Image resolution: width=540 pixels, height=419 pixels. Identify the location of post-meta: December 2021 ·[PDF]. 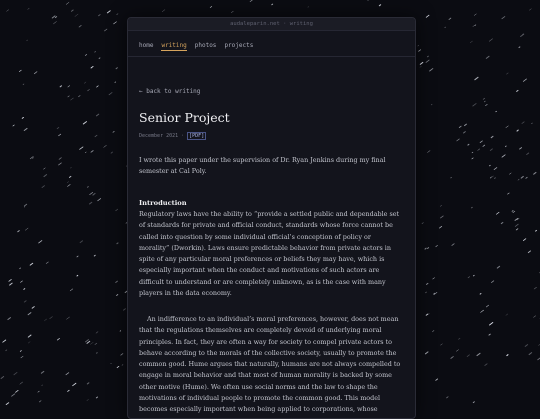
(172, 136).